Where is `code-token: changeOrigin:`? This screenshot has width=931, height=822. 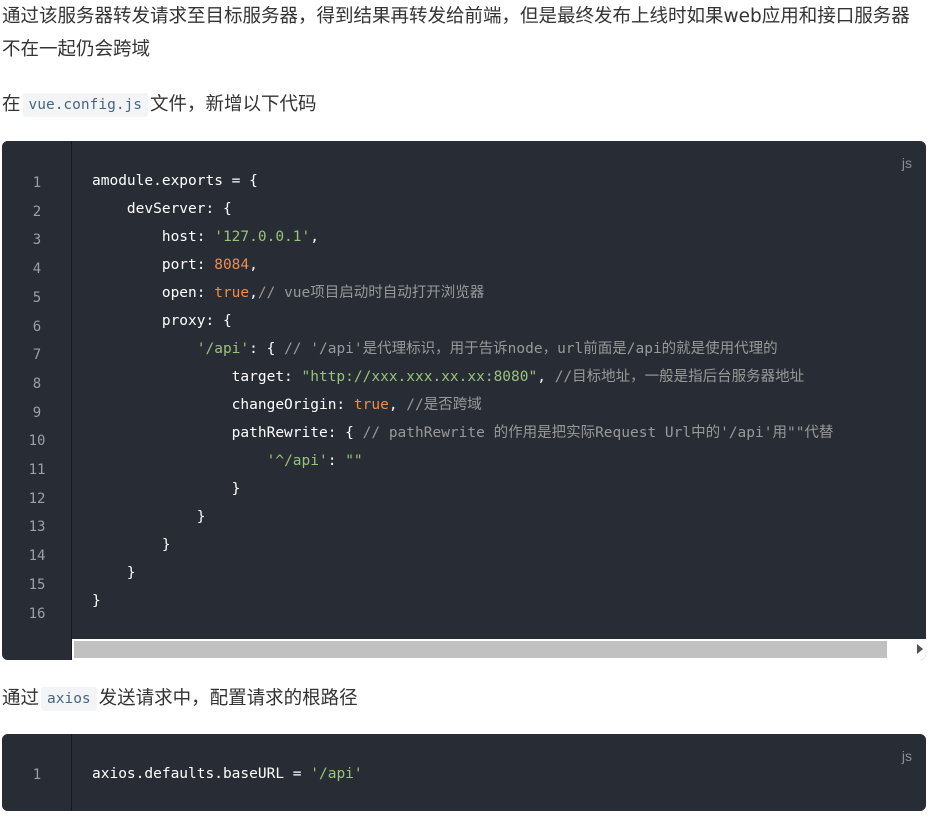
code-token: changeOrigin: is located at coordinates (223, 405).